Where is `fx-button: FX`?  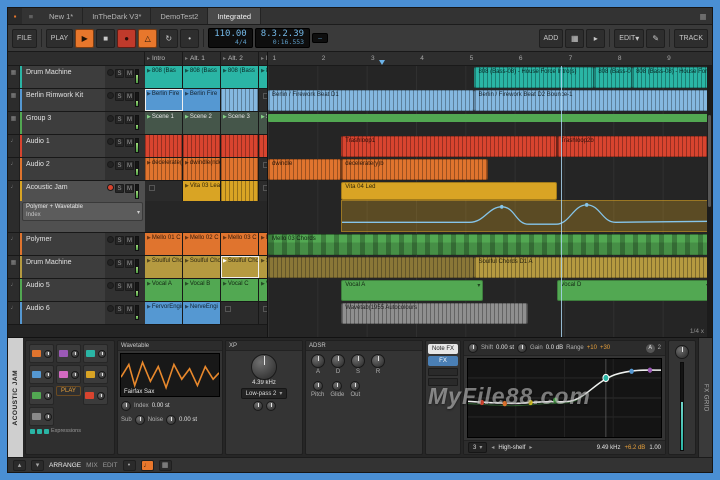 fx-button: FX is located at coordinates (443, 361).